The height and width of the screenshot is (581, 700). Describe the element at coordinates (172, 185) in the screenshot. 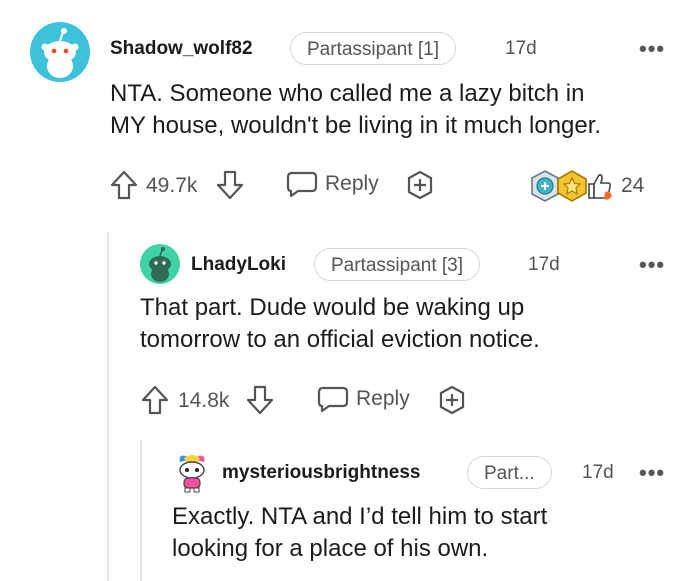

I see `vote-count: 49.7k` at that location.